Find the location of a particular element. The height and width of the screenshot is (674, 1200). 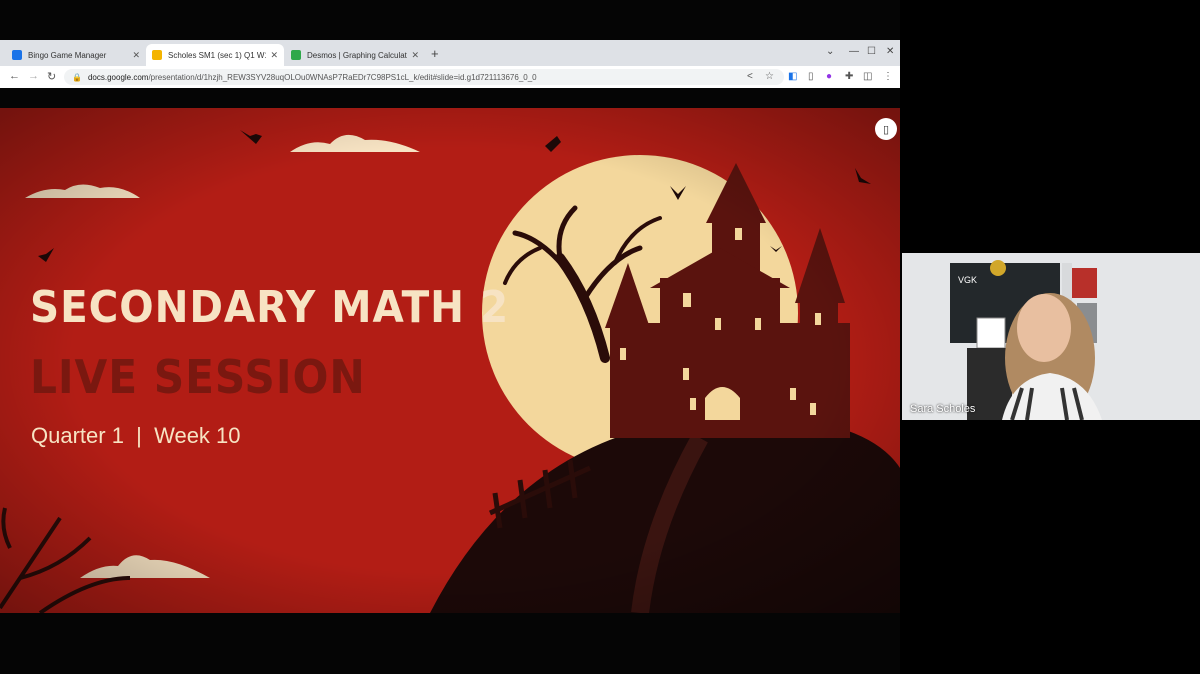

tab-title: Scholes SM1 (sec 1) Q1 W10 Li is located at coordinates (217, 55).